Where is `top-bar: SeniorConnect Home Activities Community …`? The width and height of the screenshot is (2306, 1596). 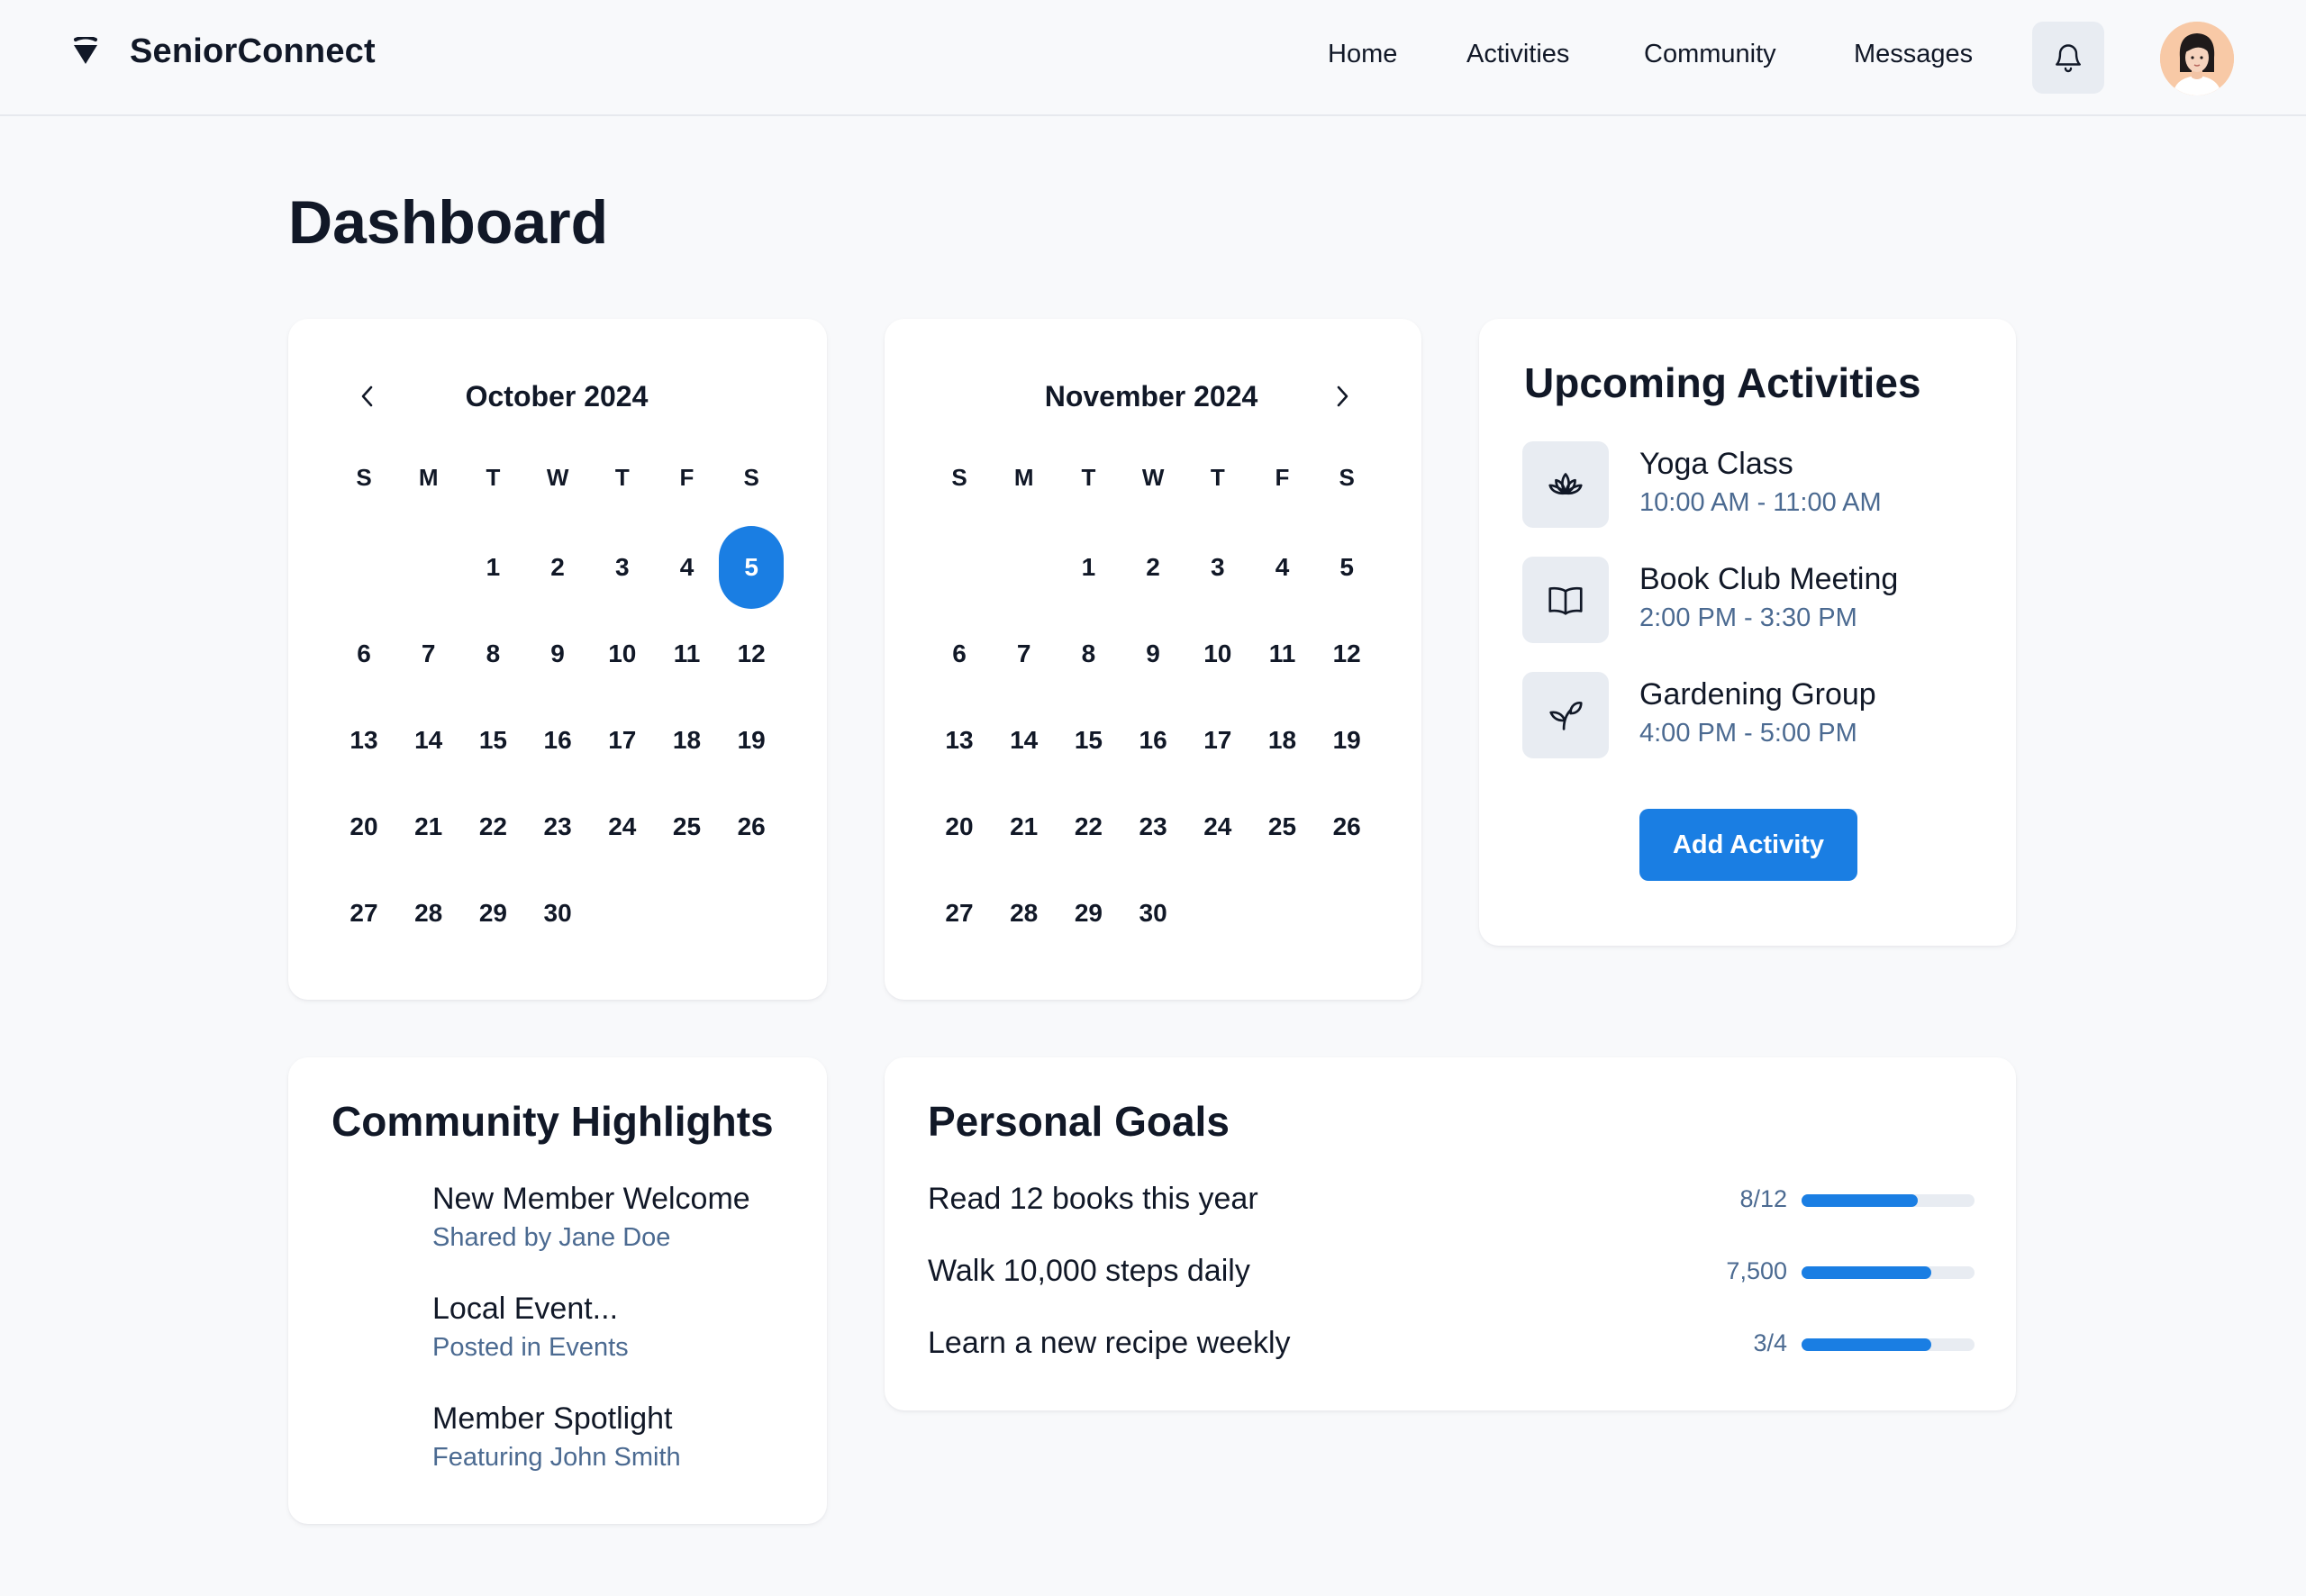
top-bar: SeniorConnect Home Activities Community … is located at coordinates (1153, 58).